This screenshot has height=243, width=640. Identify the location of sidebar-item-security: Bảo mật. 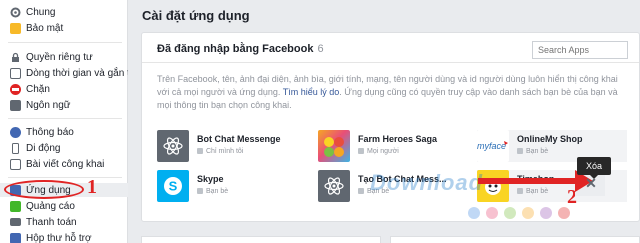
(64, 28).